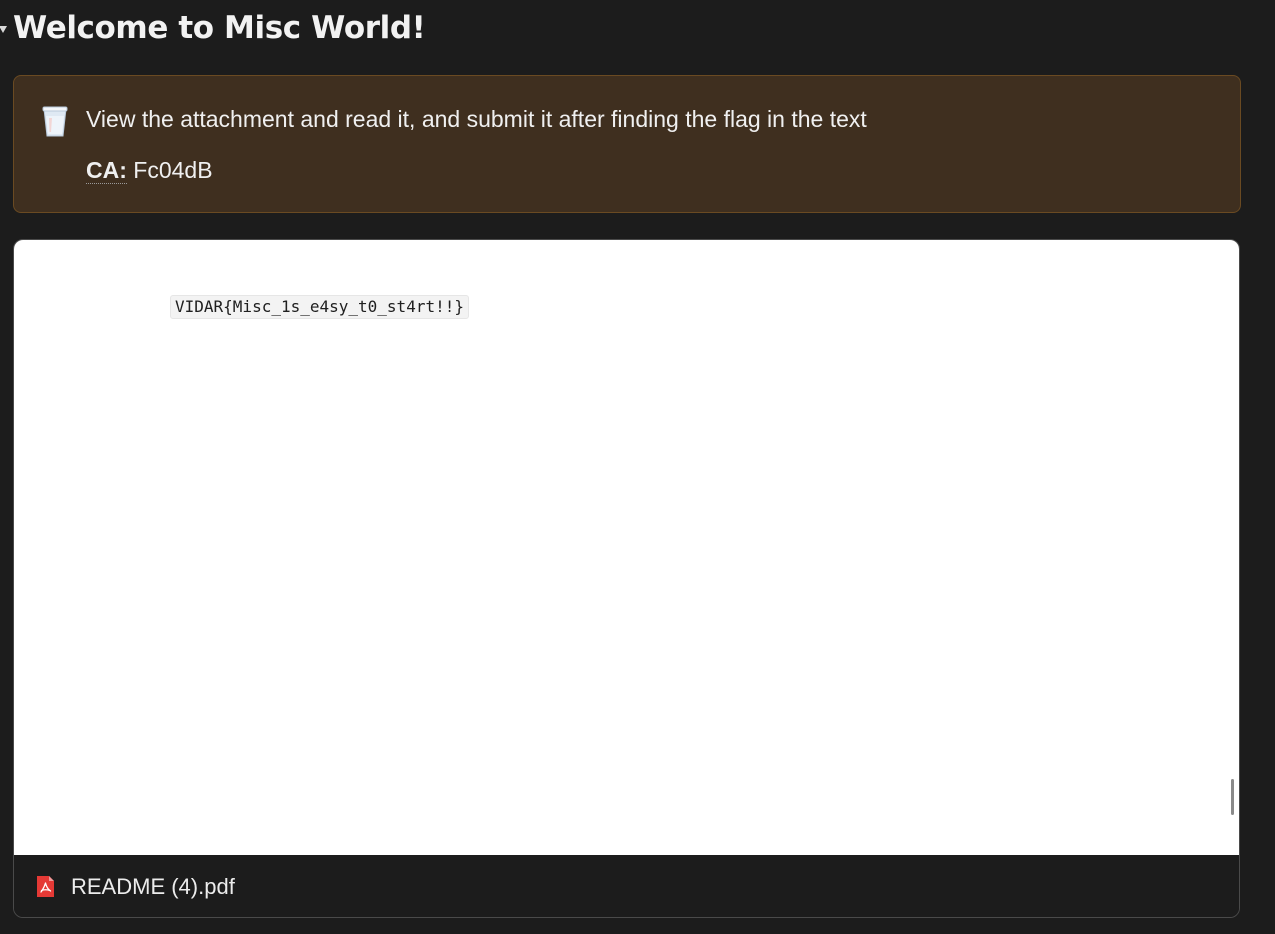  Describe the element at coordinates (1232, 797) in the screenshot. I see `scrollbar-thumb` at that location.